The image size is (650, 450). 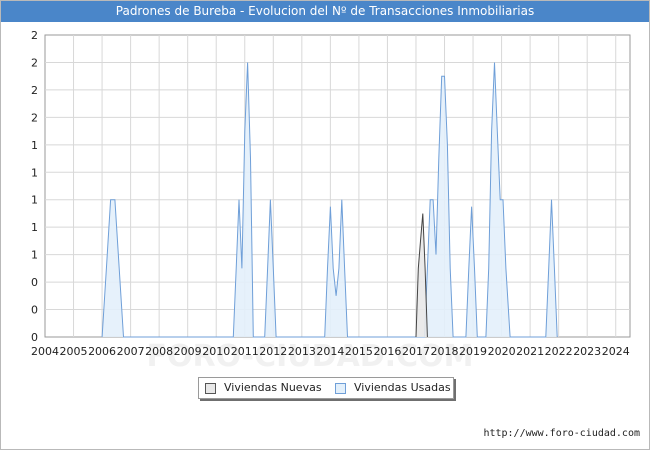 What do you see at coordinates (587, 351) in the screenshot?
I see `x-tick-label: 2023` at bounding box center [587, 351].